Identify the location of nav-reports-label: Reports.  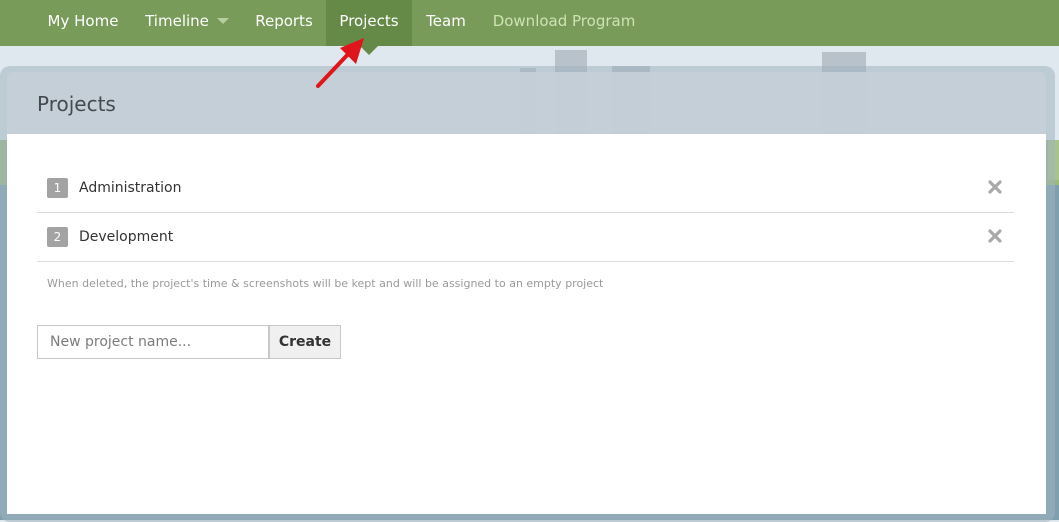
(284, 21).